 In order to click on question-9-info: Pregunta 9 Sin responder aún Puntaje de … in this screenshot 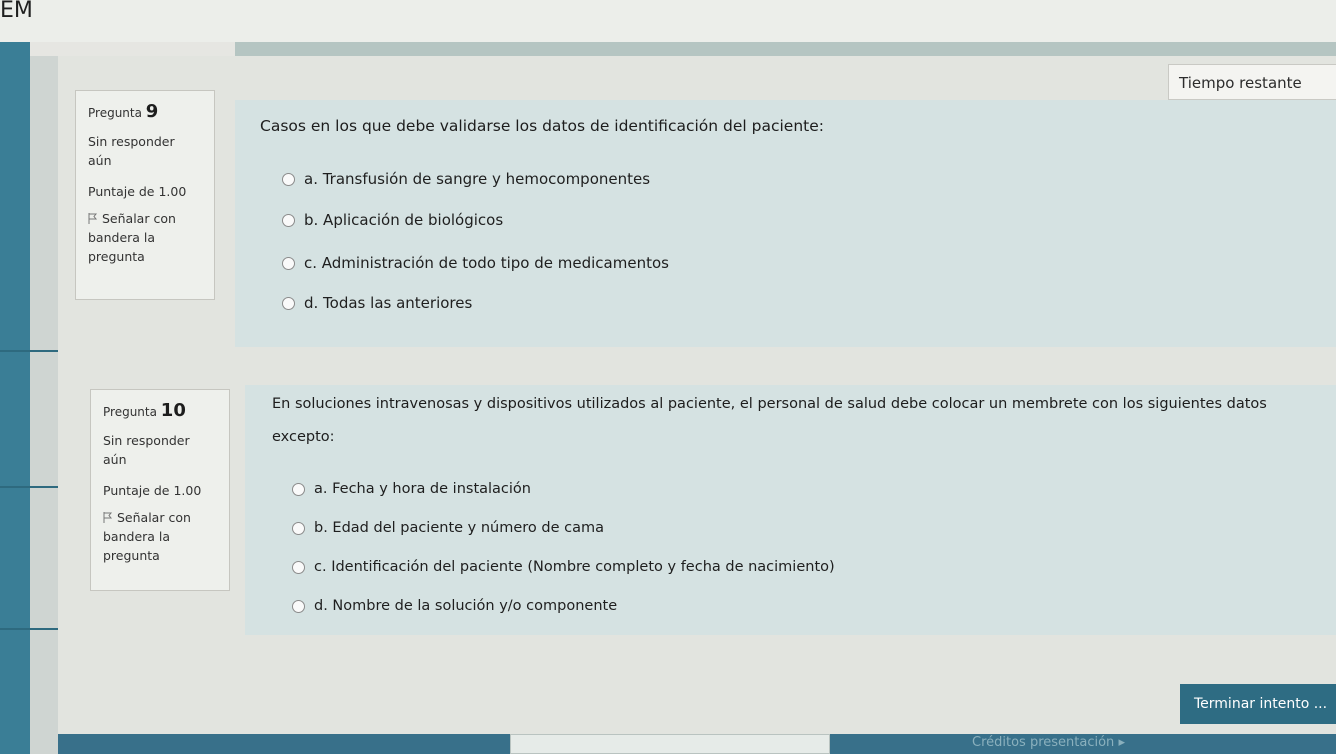, I will do `click(145, 195)`.